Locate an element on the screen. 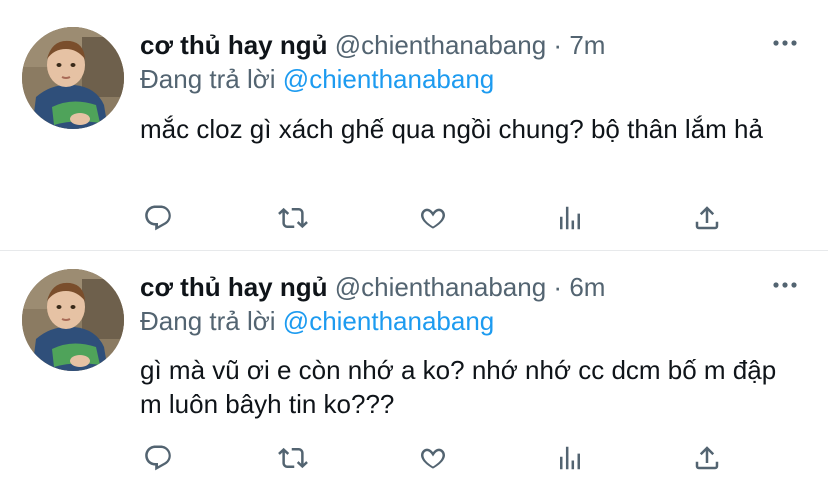  timestamp: 7m is located at coordinates (587, 45).